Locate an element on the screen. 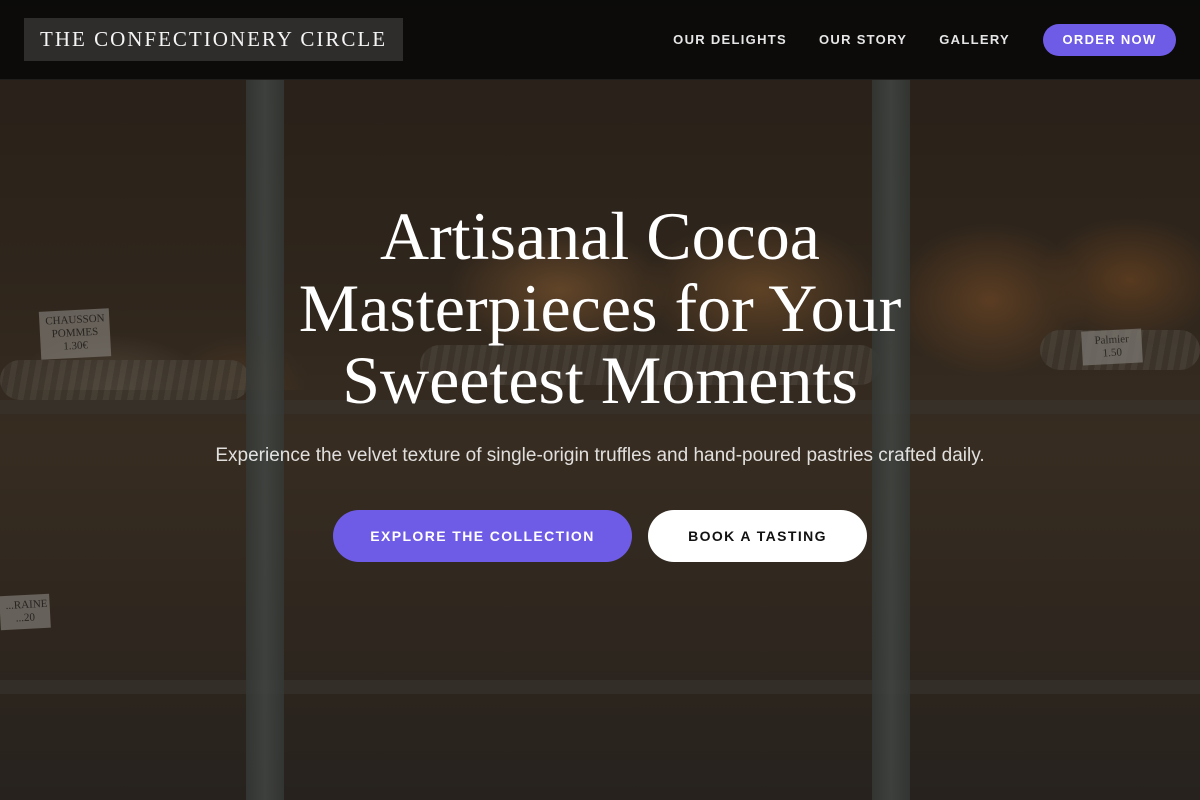  hero-title-line: Masterpieces for Your is located at coordinates (600, 308).